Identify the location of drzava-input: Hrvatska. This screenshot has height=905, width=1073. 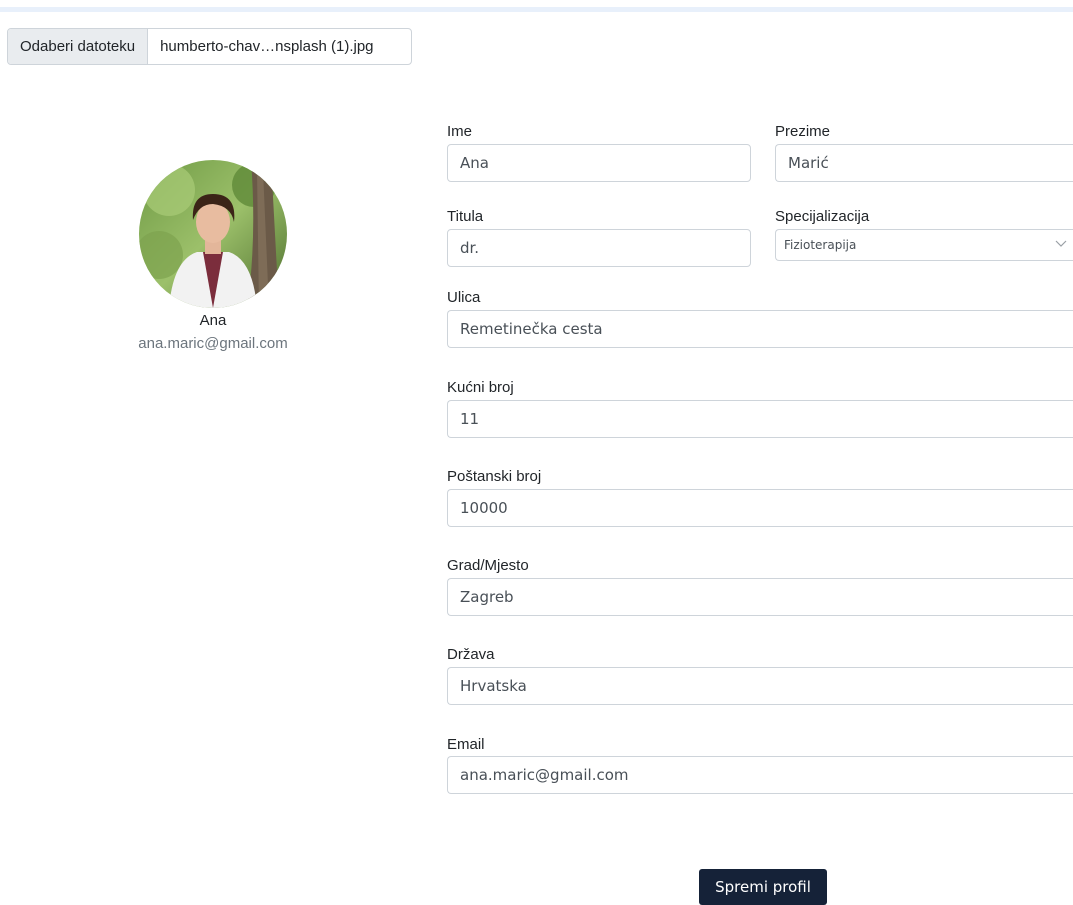
(760, 686).